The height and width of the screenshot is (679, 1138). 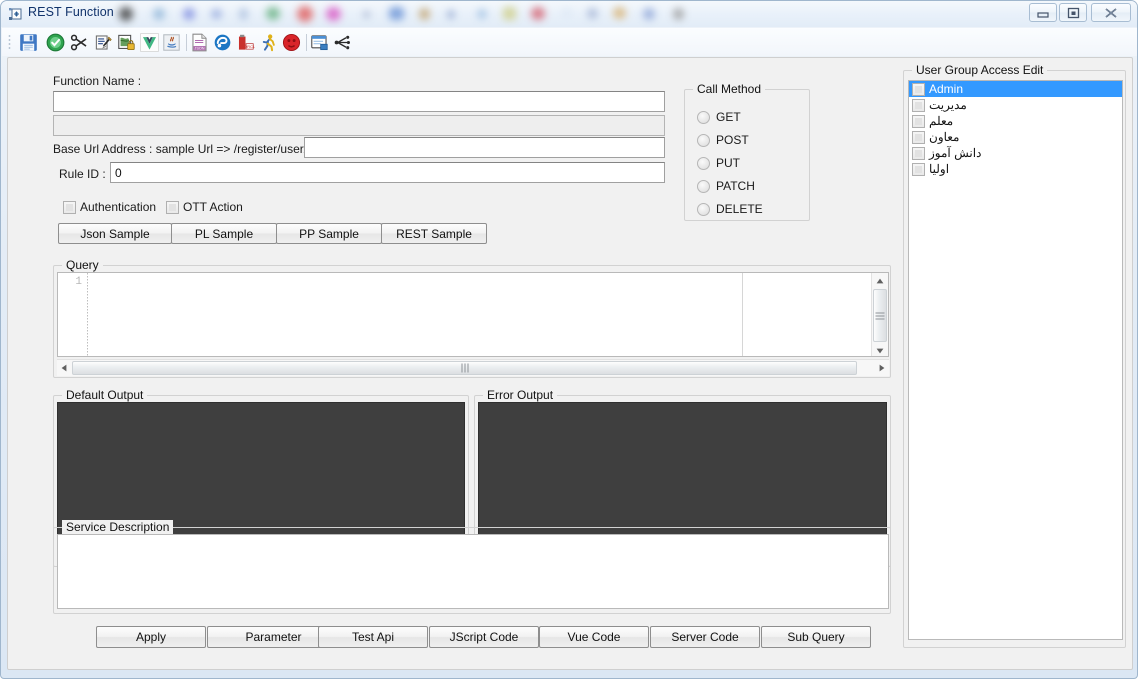 What do you see at coordinates (72, 314) in the screenshot?
I see `query-gutter: 1` at bounding box center [72, 314].